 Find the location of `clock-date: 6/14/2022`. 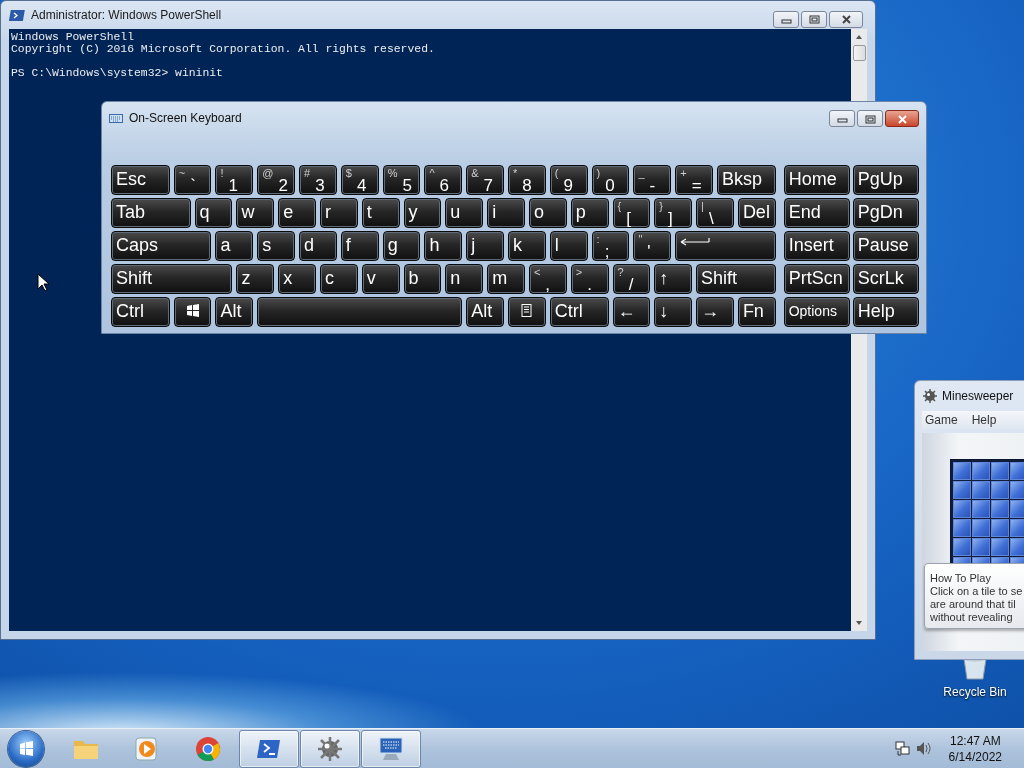

clock-date: 6/14/2022 is located at coordinates (975, 756).